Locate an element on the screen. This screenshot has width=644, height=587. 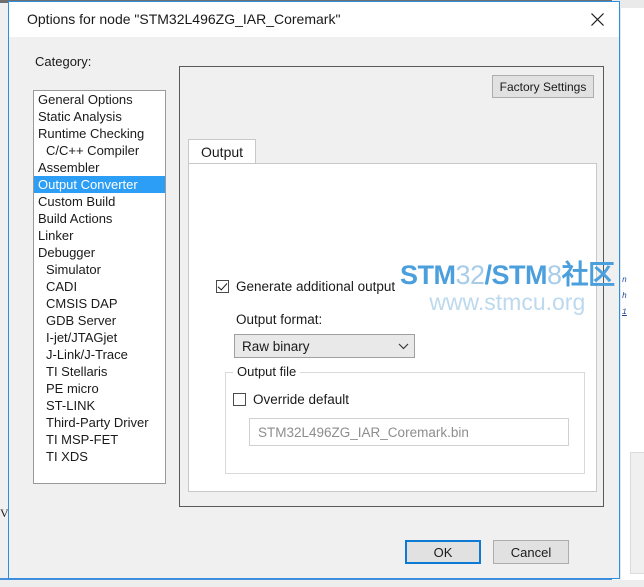
tab-output: Output is located at coordinates (222, 151).